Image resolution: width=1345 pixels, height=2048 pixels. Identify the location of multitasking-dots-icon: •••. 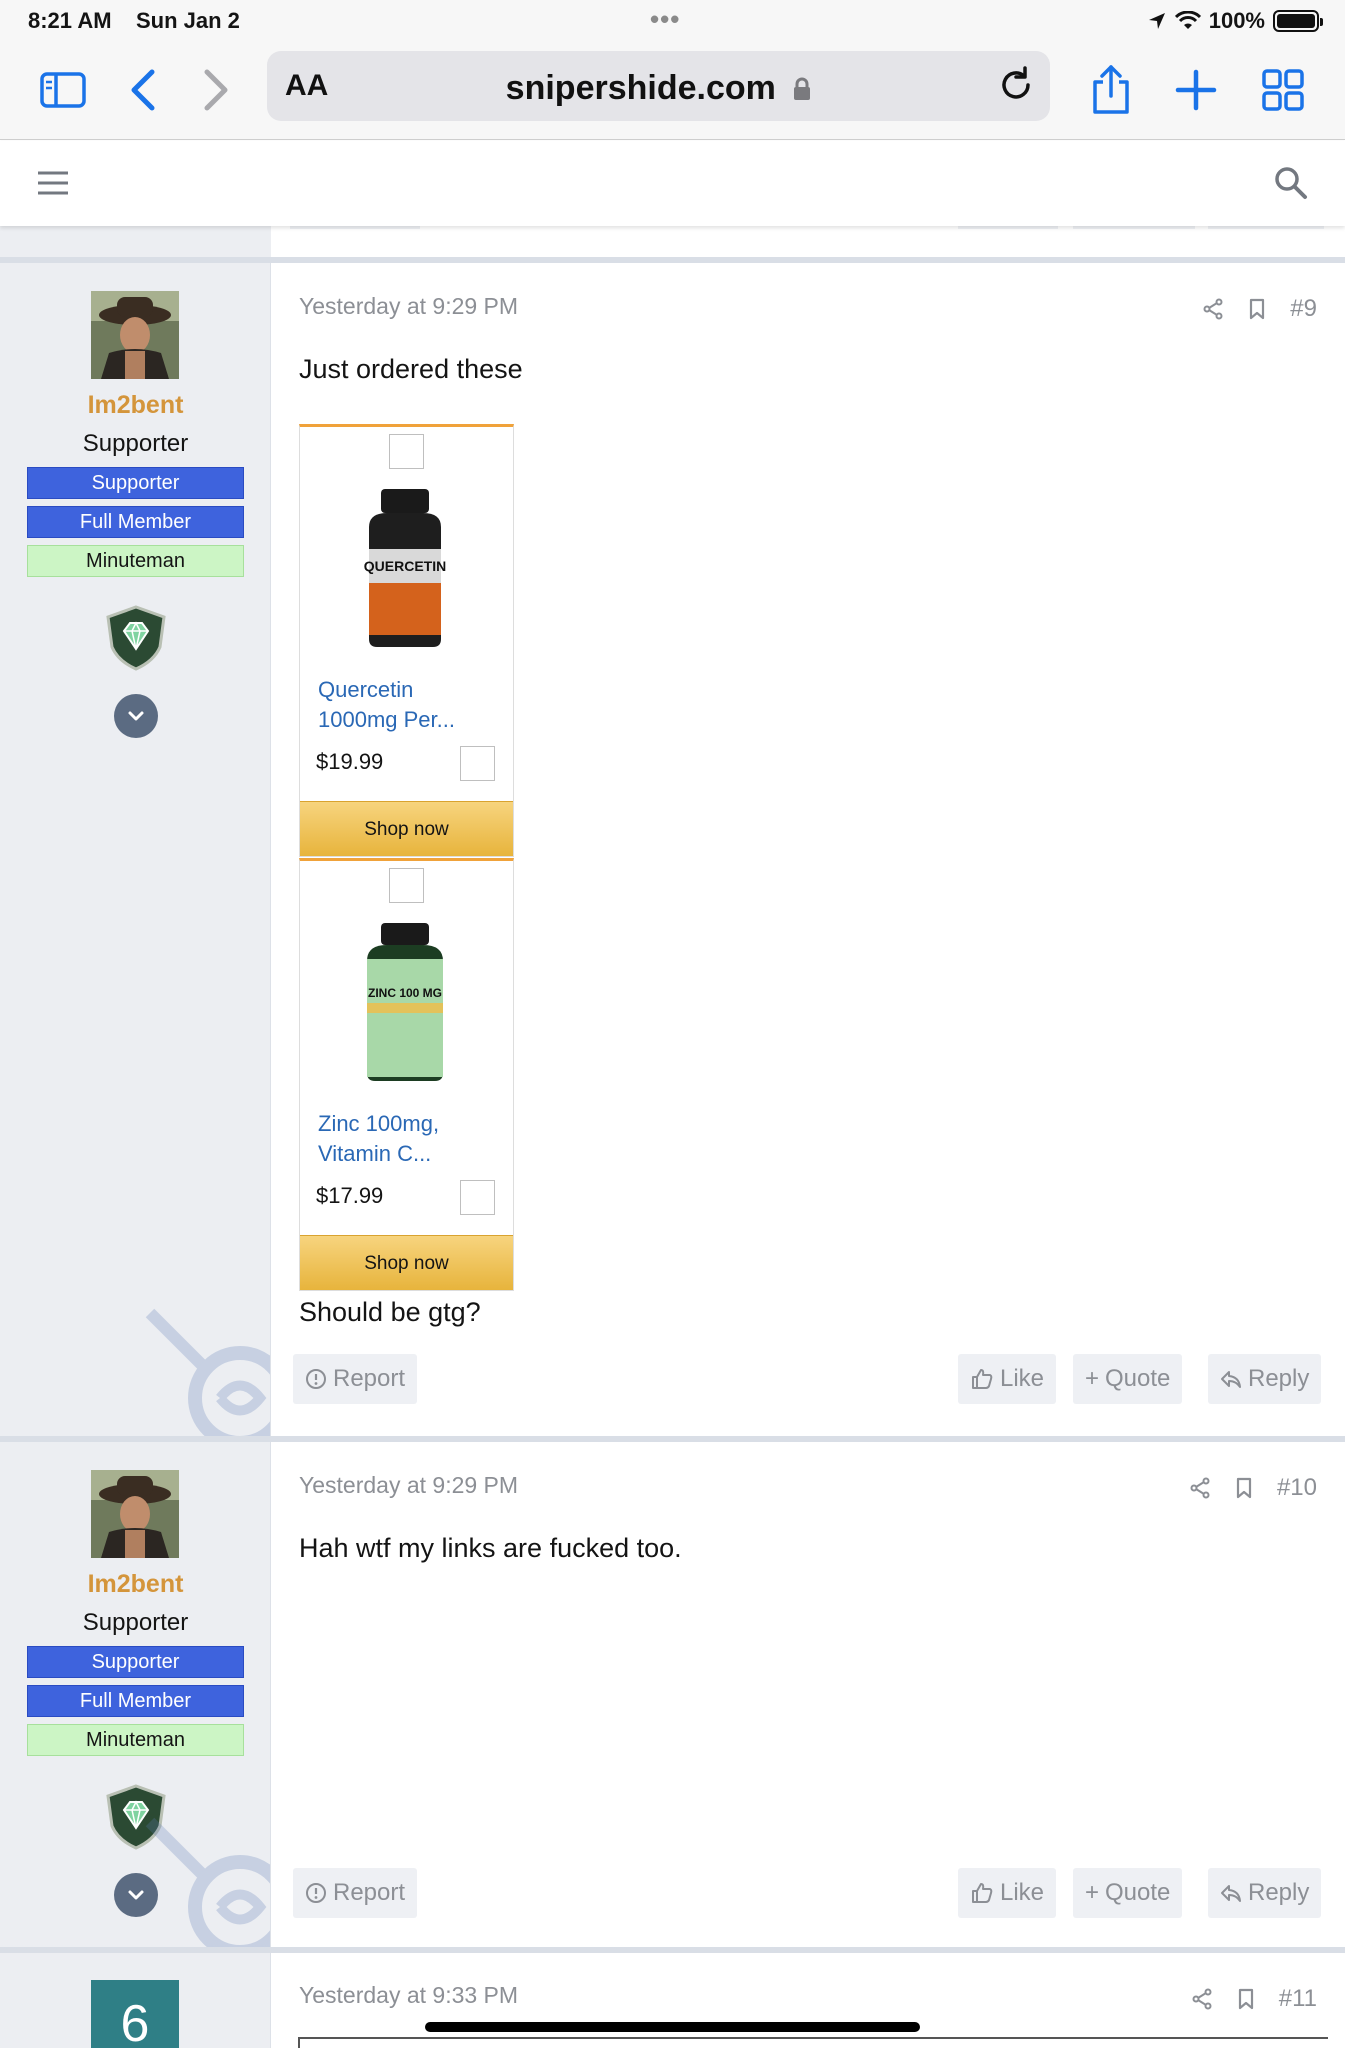
(665, 19).